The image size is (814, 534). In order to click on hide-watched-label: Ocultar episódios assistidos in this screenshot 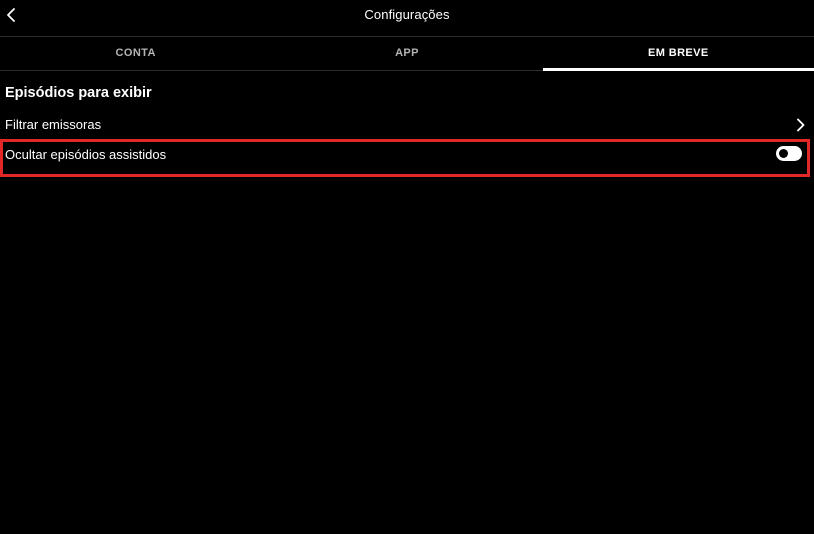, I will do `click(86, 154)`.